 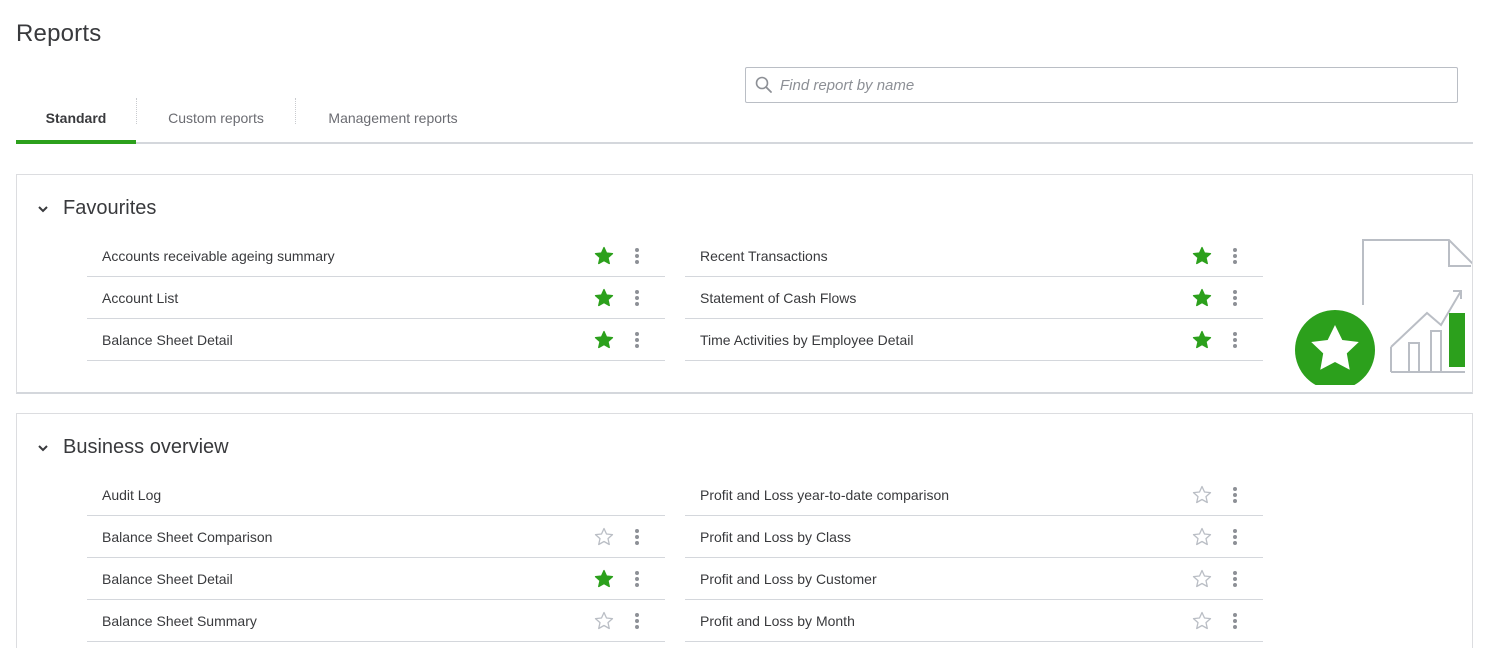 I want to click on report-row: Recent Transactions, so click(x=974, y=256).